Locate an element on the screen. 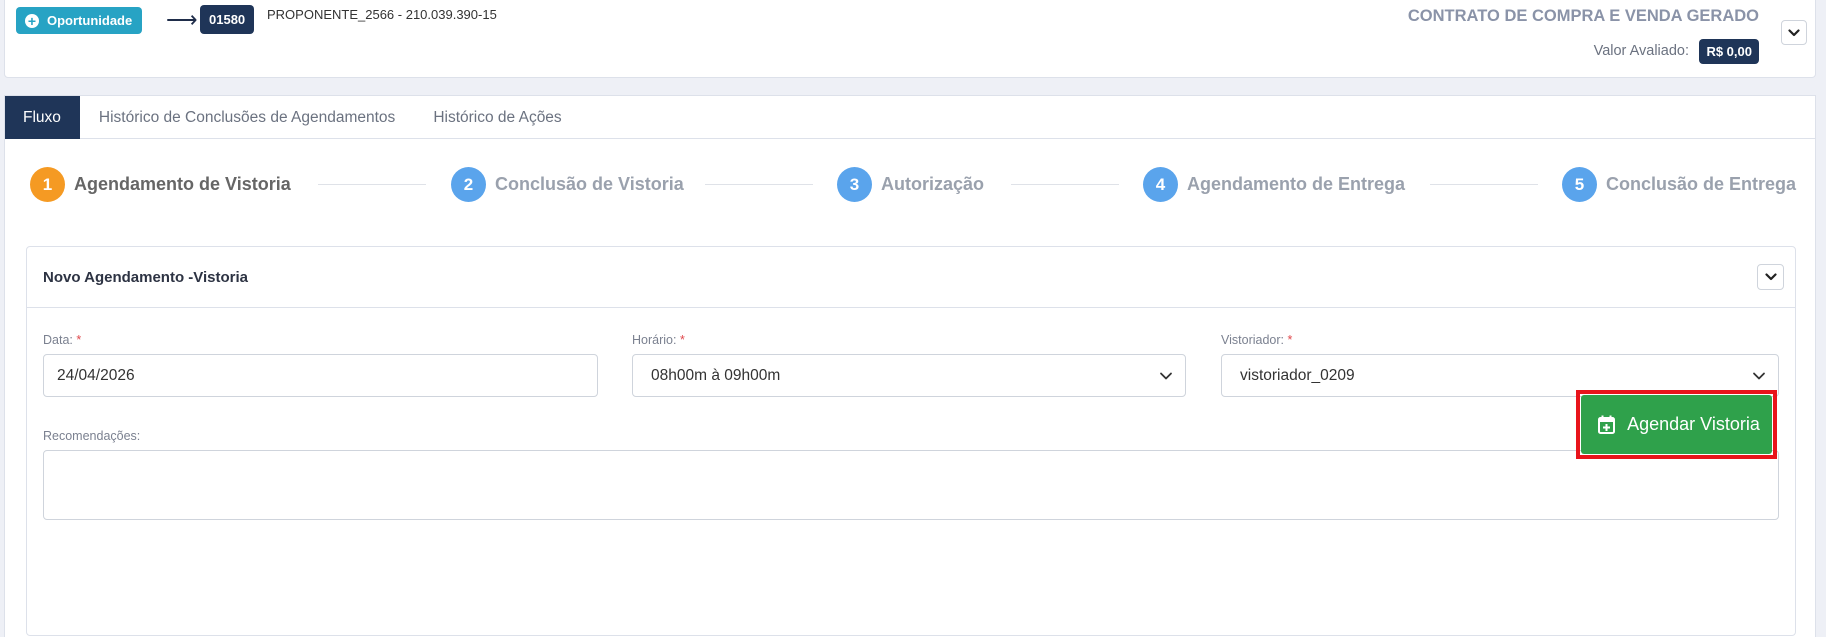 The image size is (1826, 637). recomendacoes-textarea is located at coordinates (911, 485).